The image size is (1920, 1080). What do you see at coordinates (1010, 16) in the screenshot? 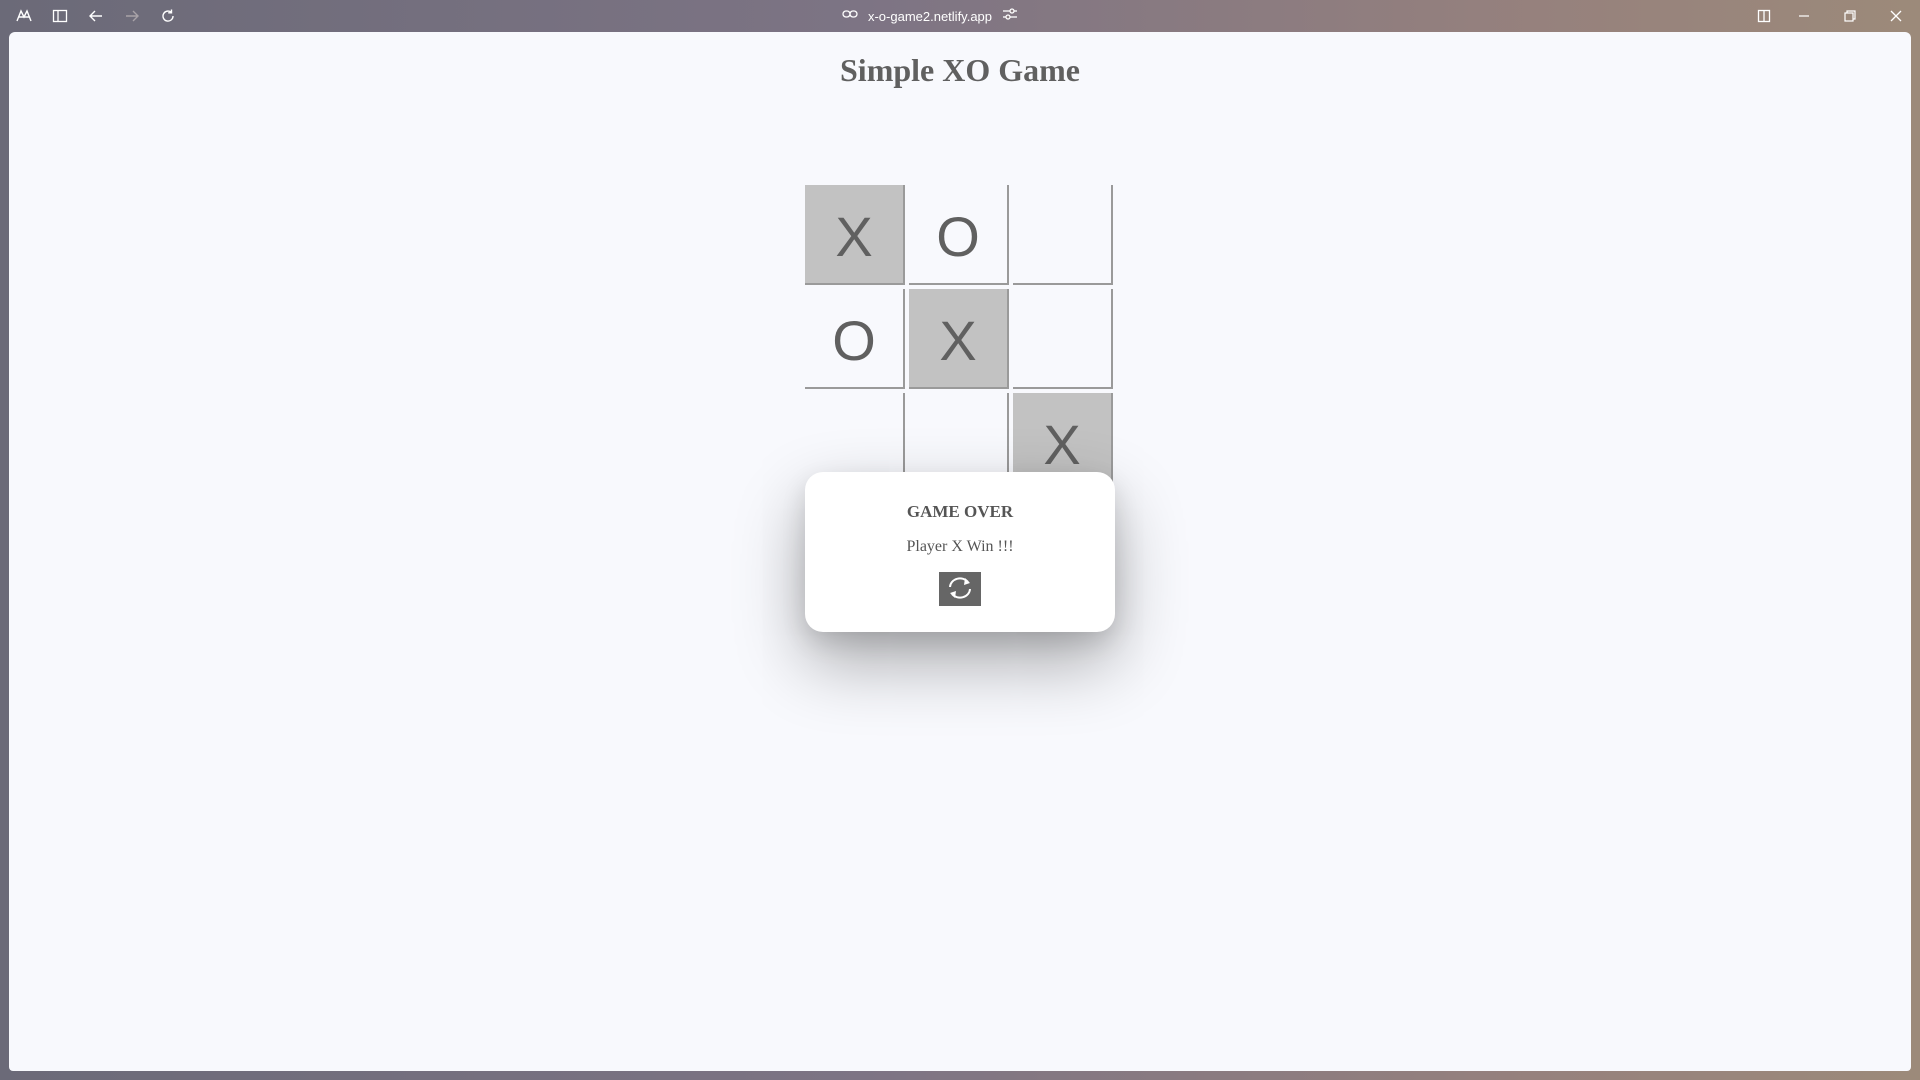
I see `site-settings-icon` at bounding box center [1010, 16].